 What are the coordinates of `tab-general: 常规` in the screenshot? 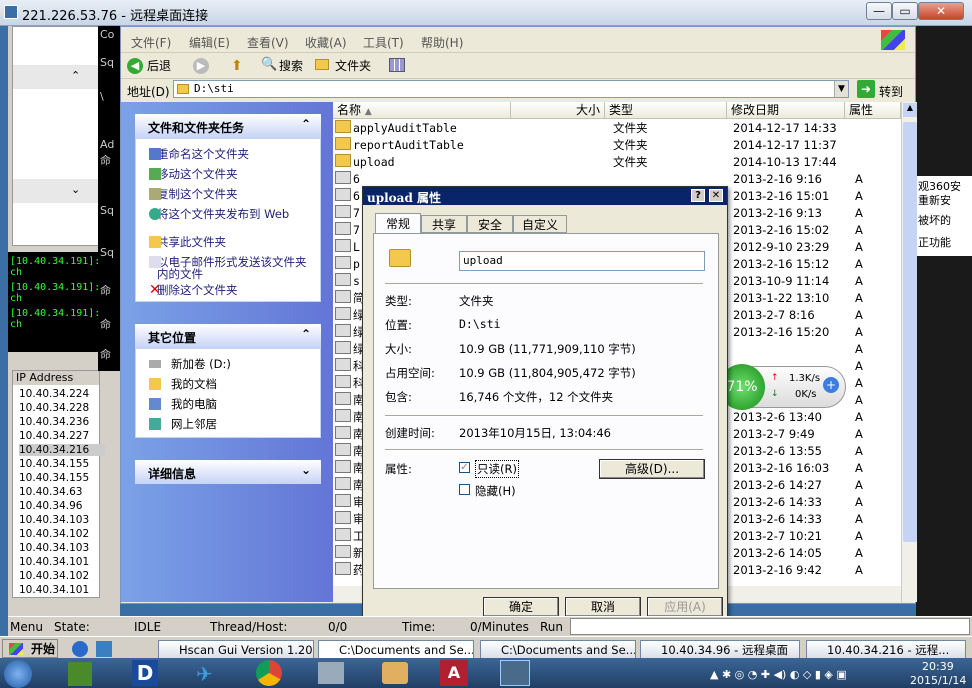 It's located at (398, 223).